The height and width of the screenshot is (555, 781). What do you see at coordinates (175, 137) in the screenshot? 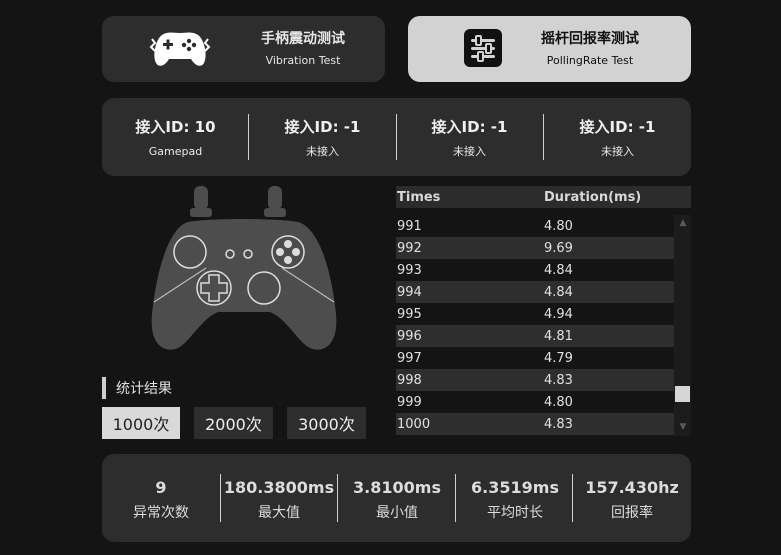
I see `connection-slot-1: 接入ID: 10 Gamepad` at bounding box center [175, 137].